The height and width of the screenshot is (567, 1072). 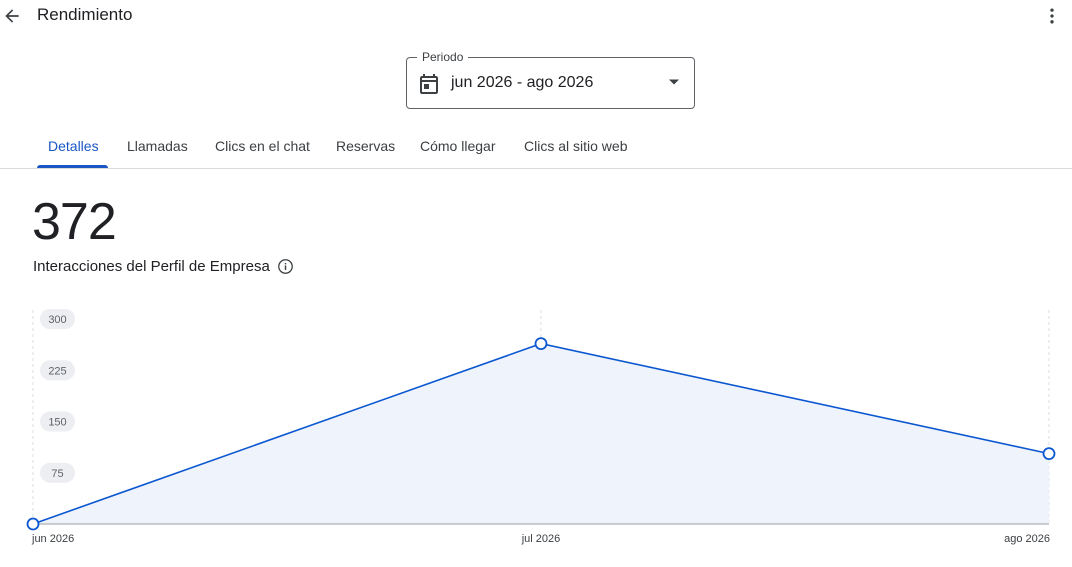 I want to click on tab-detalles: Detalles, so click(x=73, y=146).